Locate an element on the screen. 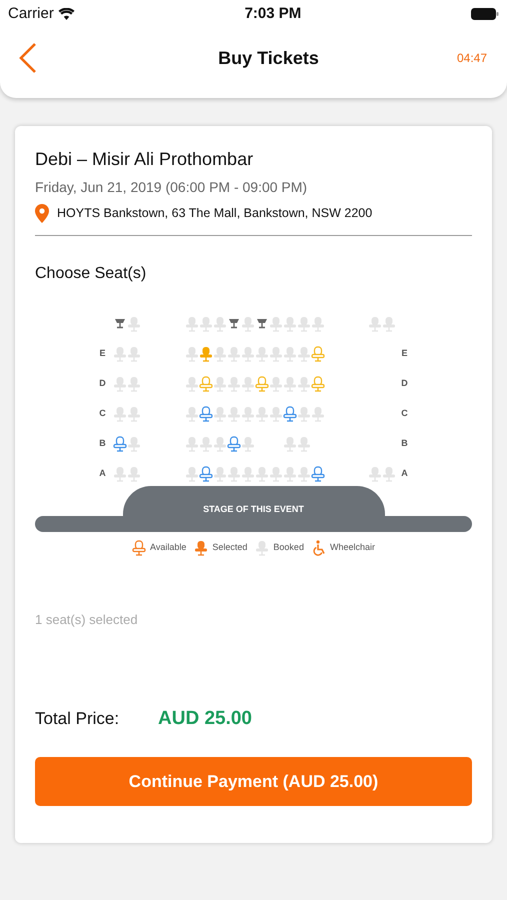  legend-label: Selected is located at coordinates (230, 547).